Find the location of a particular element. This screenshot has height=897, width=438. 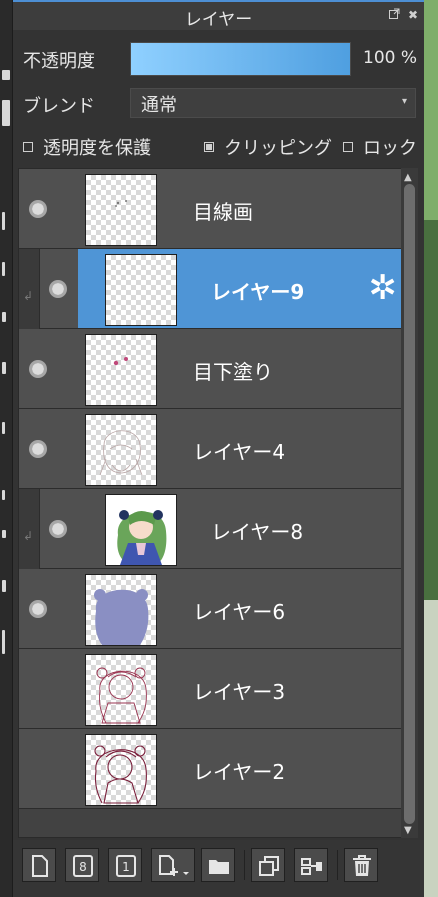

lock-checkbox: ロック is located at coordinates (380, 147).